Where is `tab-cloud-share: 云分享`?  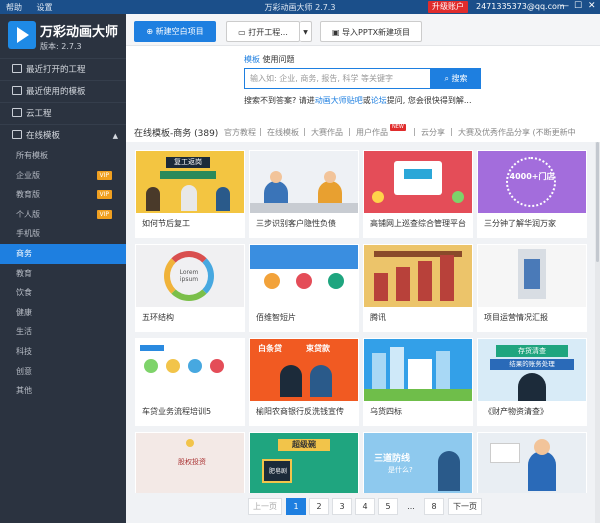
tab-cloud-share: 云分享 is located at coordinates (433, 132).